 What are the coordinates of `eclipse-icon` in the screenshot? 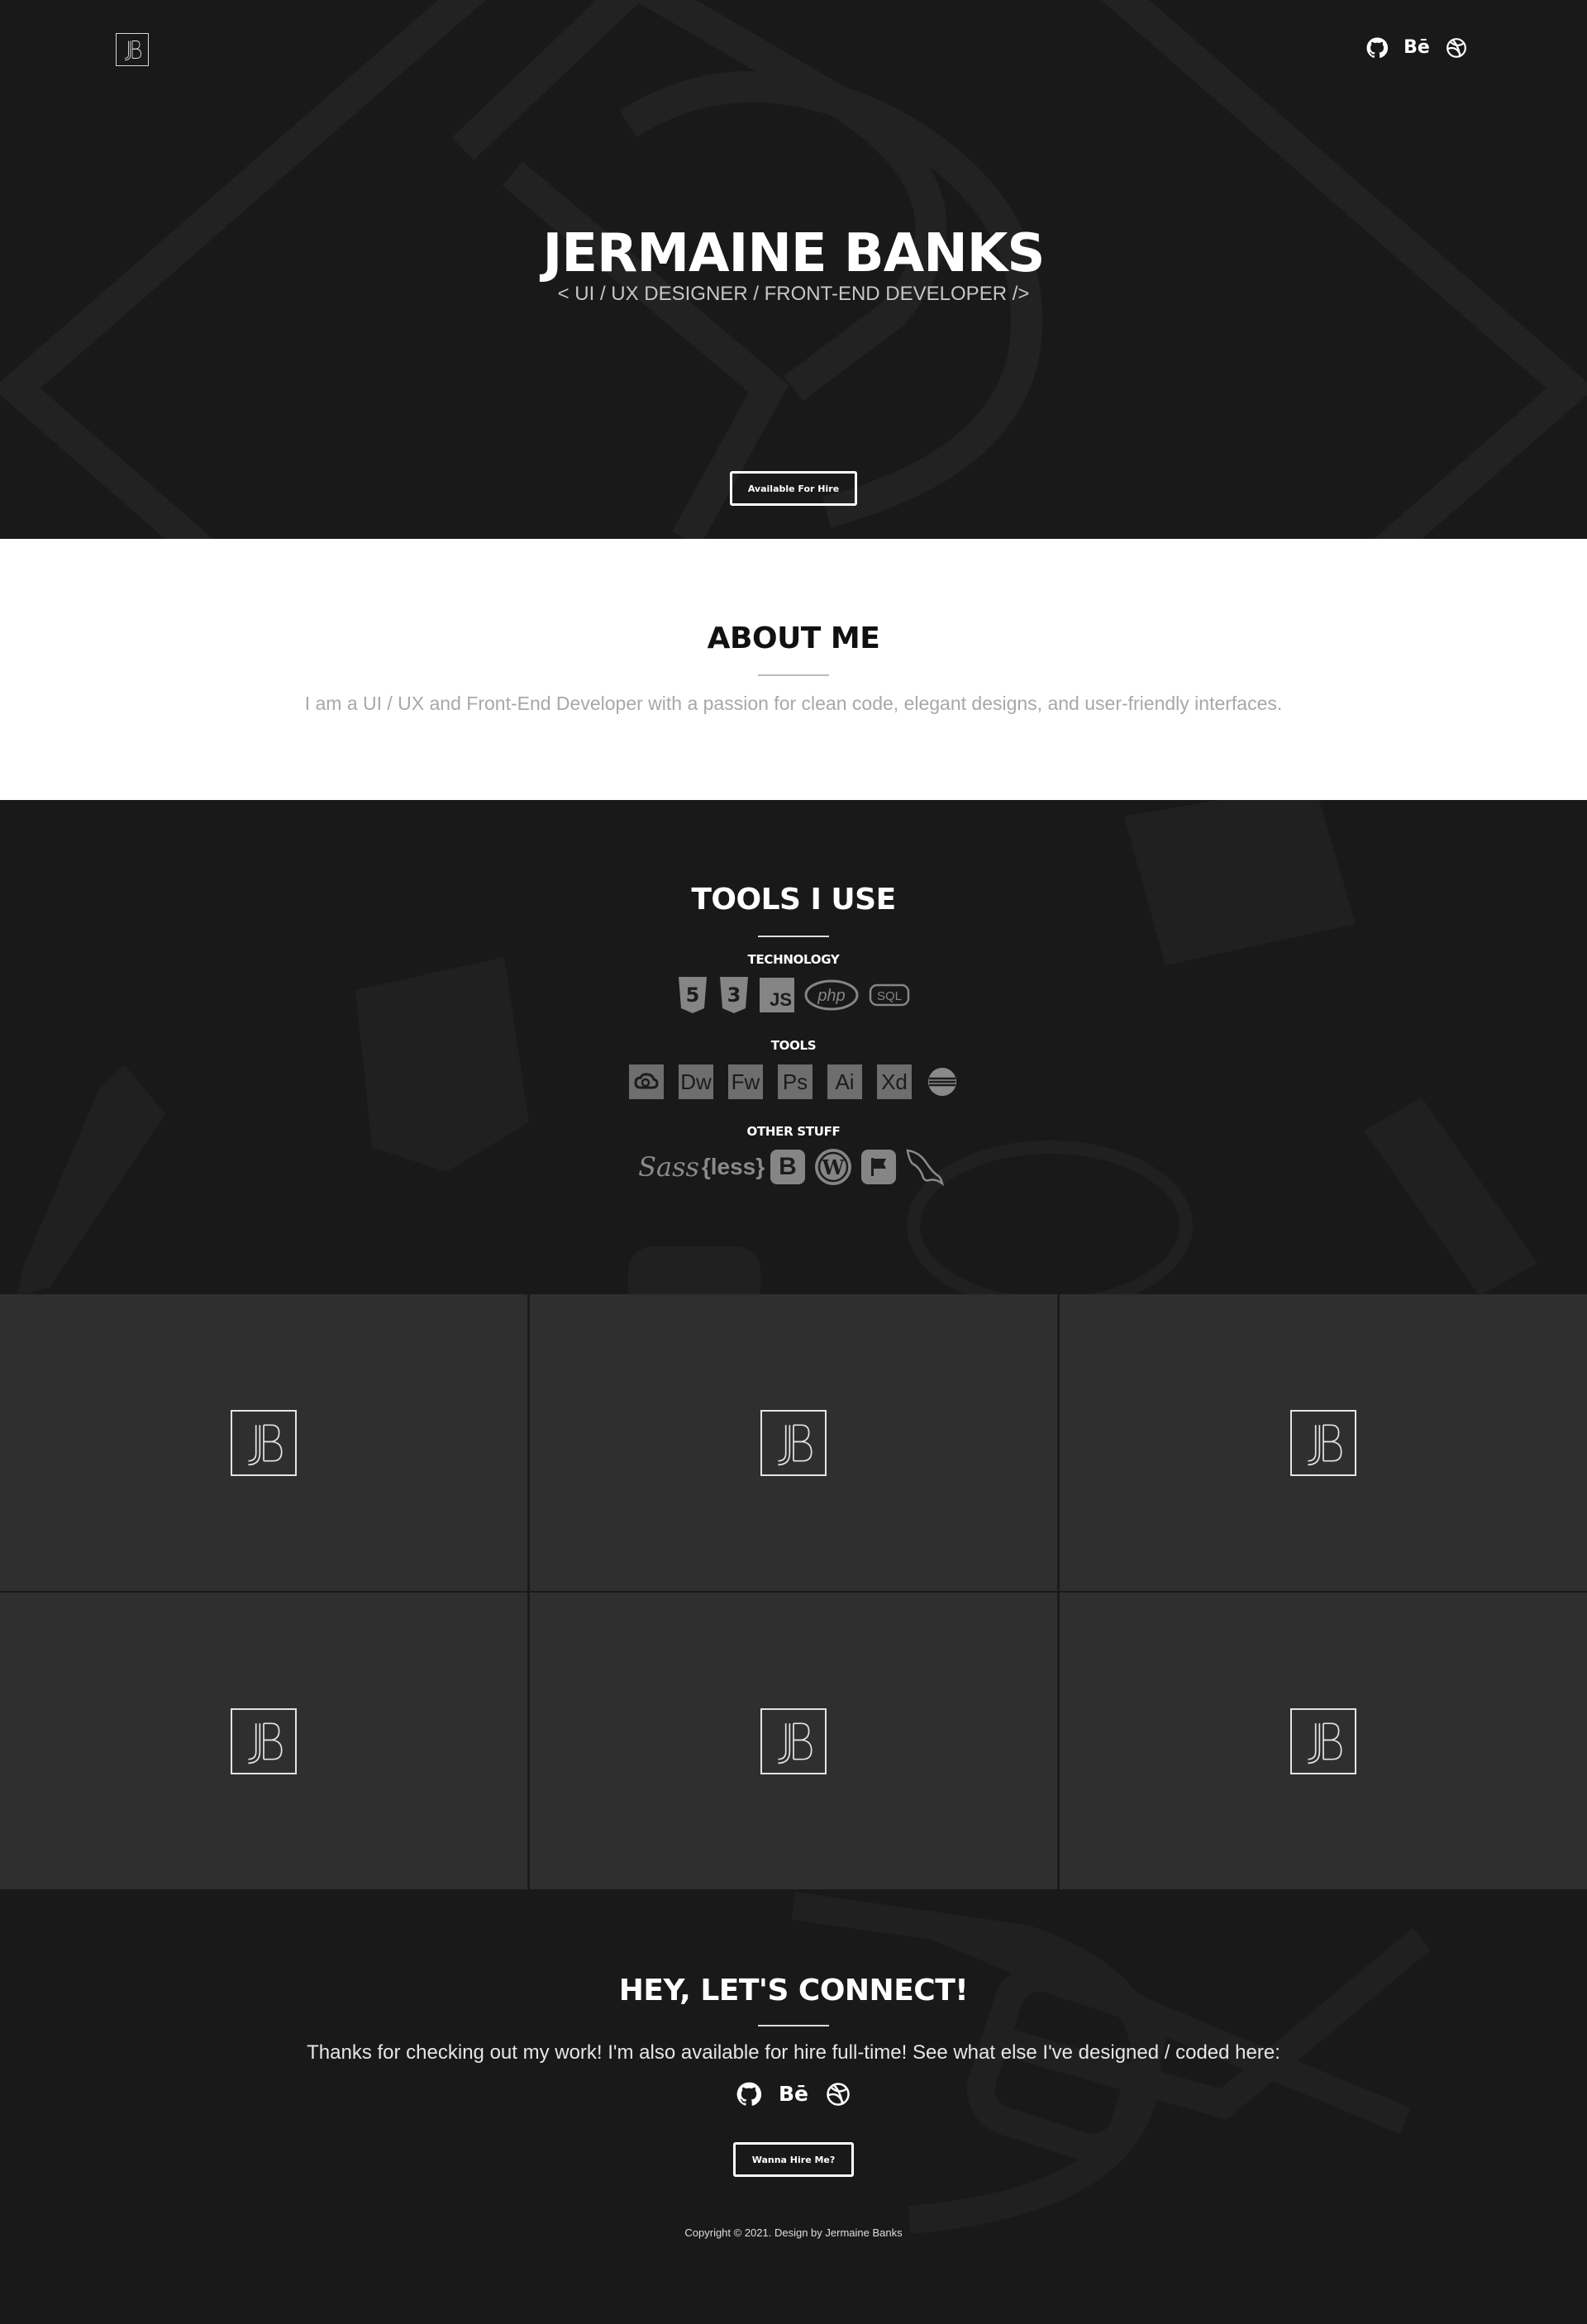 It's located at (942, 1082).